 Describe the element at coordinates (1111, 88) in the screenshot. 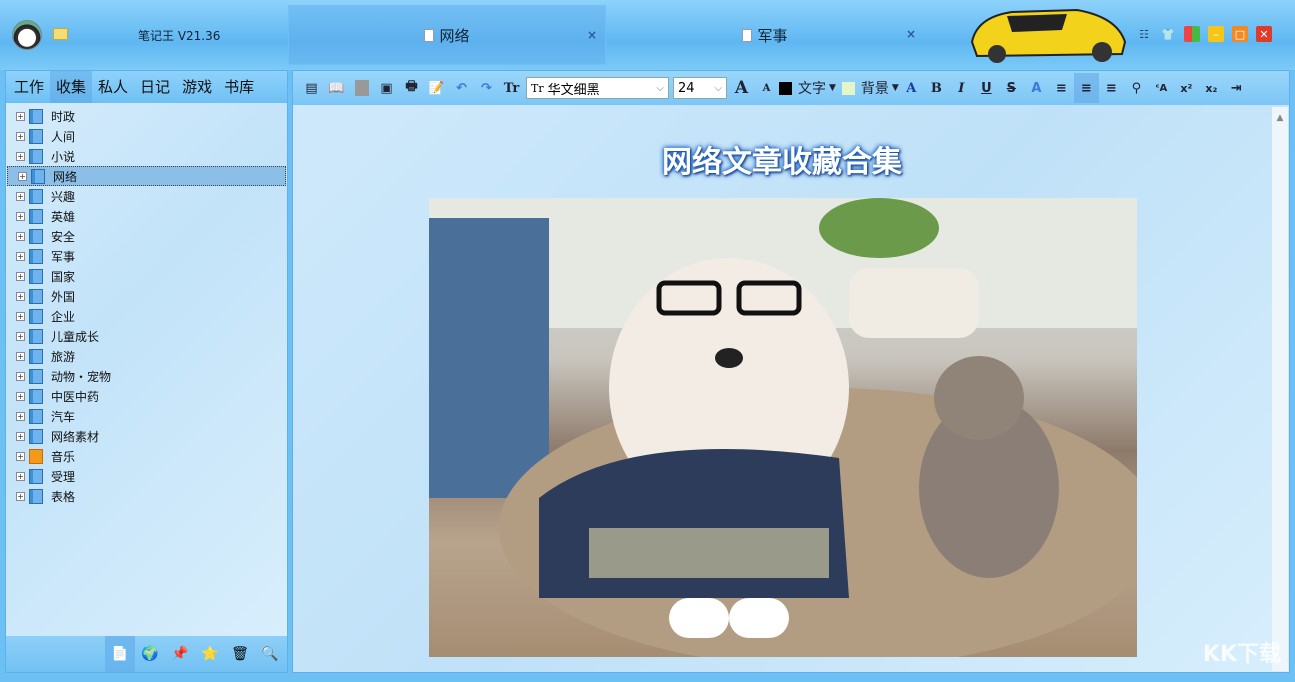

I see `align-right-icon: ≡` at that location.